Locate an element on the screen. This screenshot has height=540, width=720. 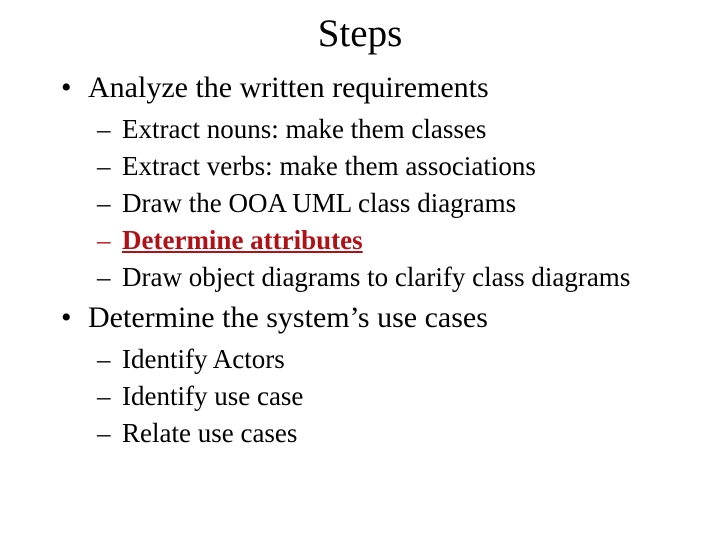
bullet-text: Analyze the written requirements is located at coordinates (288, 87).